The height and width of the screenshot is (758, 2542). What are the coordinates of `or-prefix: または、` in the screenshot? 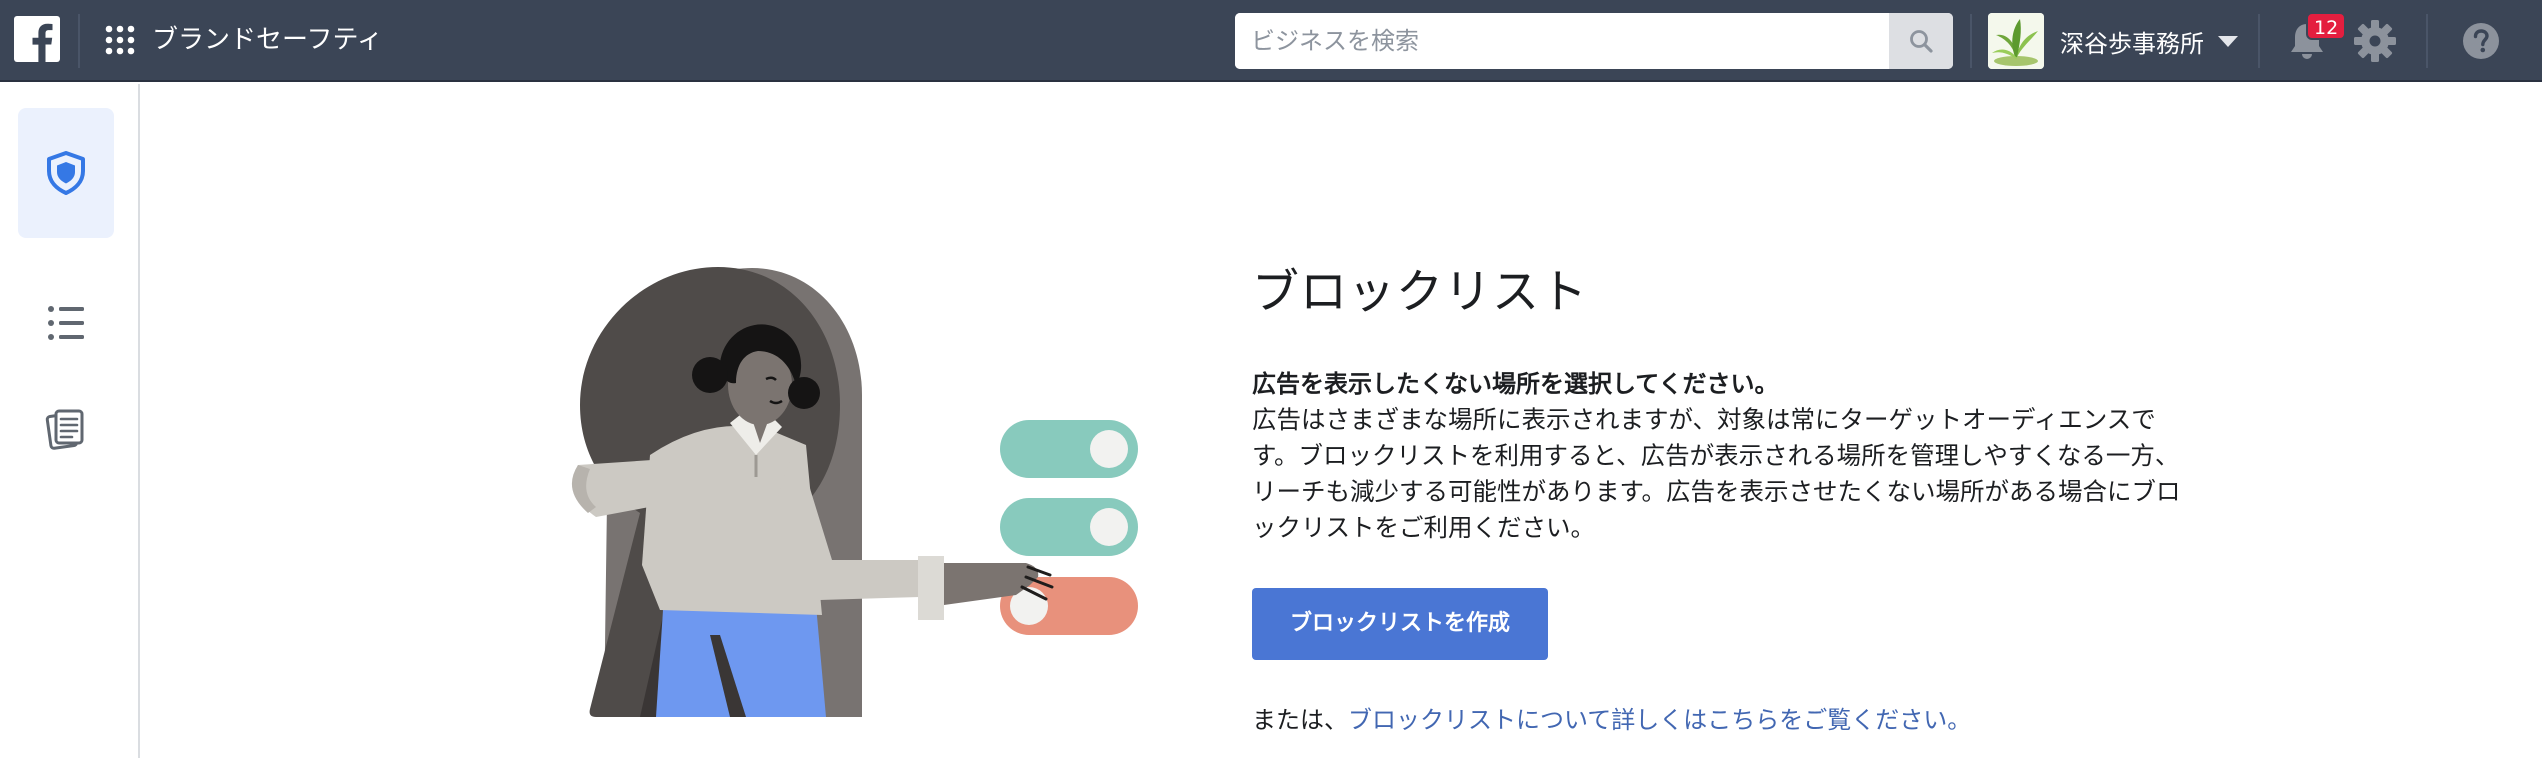 It's located at (1300, 720).